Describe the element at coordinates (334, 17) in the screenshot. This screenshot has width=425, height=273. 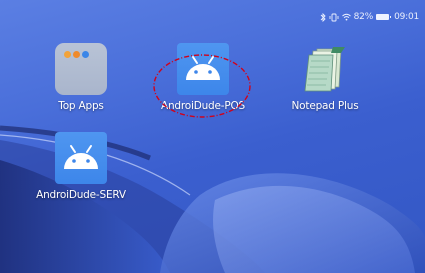
I see `vibrate-icon` at that location.